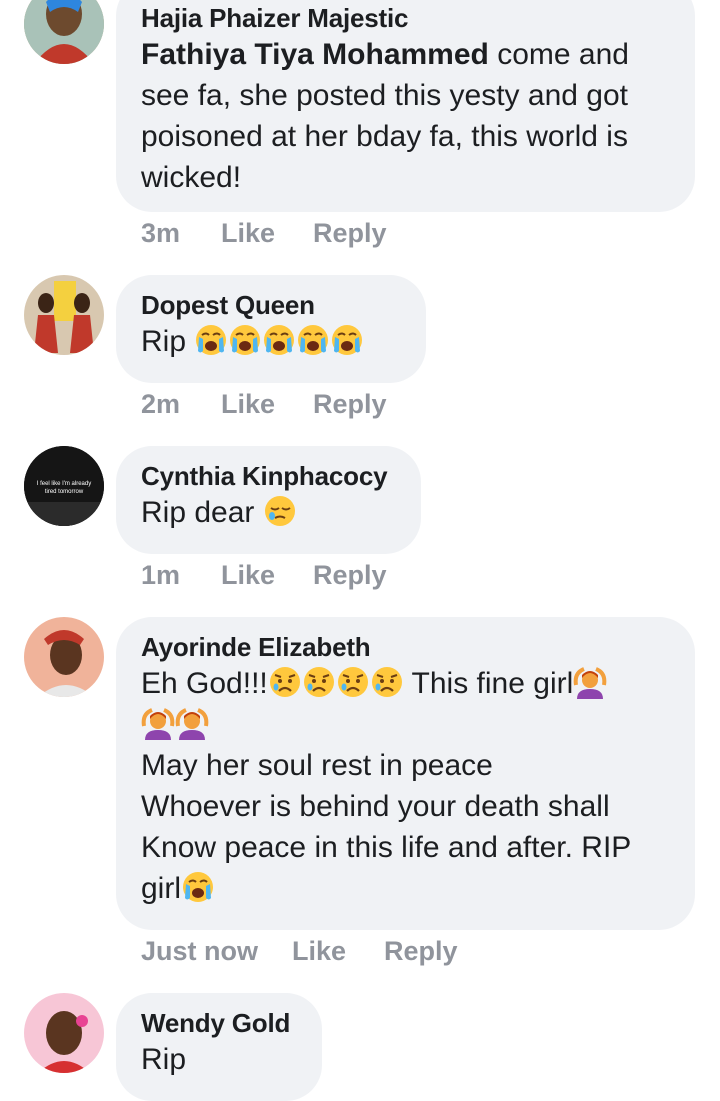 The height and width of the screenshot is (1101, 720). Describe the element at coordinates (181, 404) in the screenshot. I see `comment-timestamp: 2m` at that location.